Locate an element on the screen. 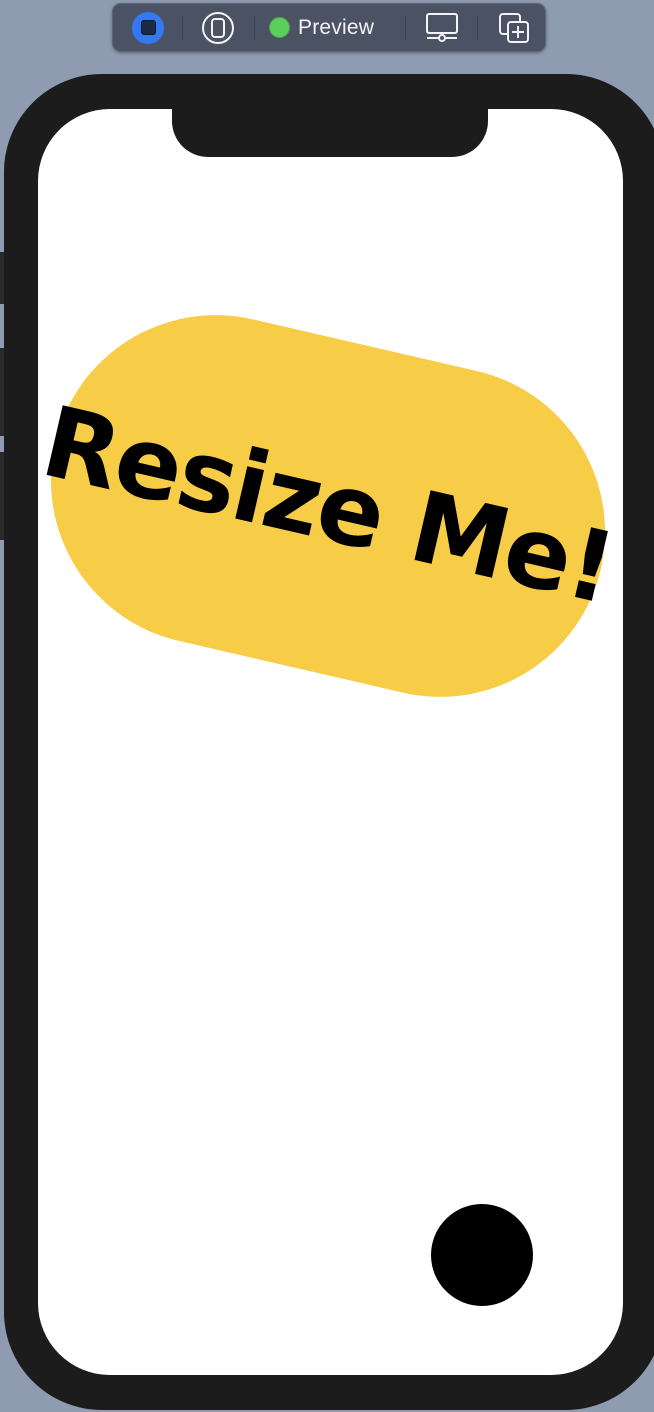 This screenshot has width=654, height=1412. live-preview-icon is located at coordinates (148, 27).